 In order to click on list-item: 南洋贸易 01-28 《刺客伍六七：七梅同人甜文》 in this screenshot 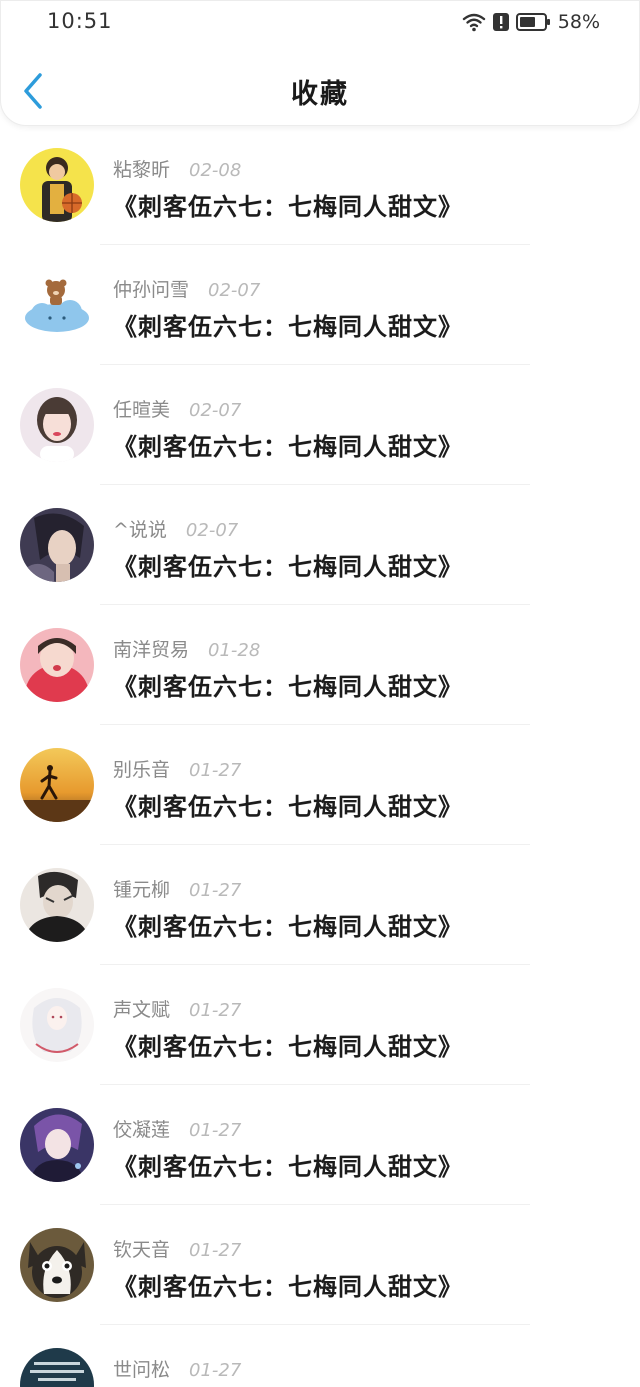, I will do `click(320, 665)`.